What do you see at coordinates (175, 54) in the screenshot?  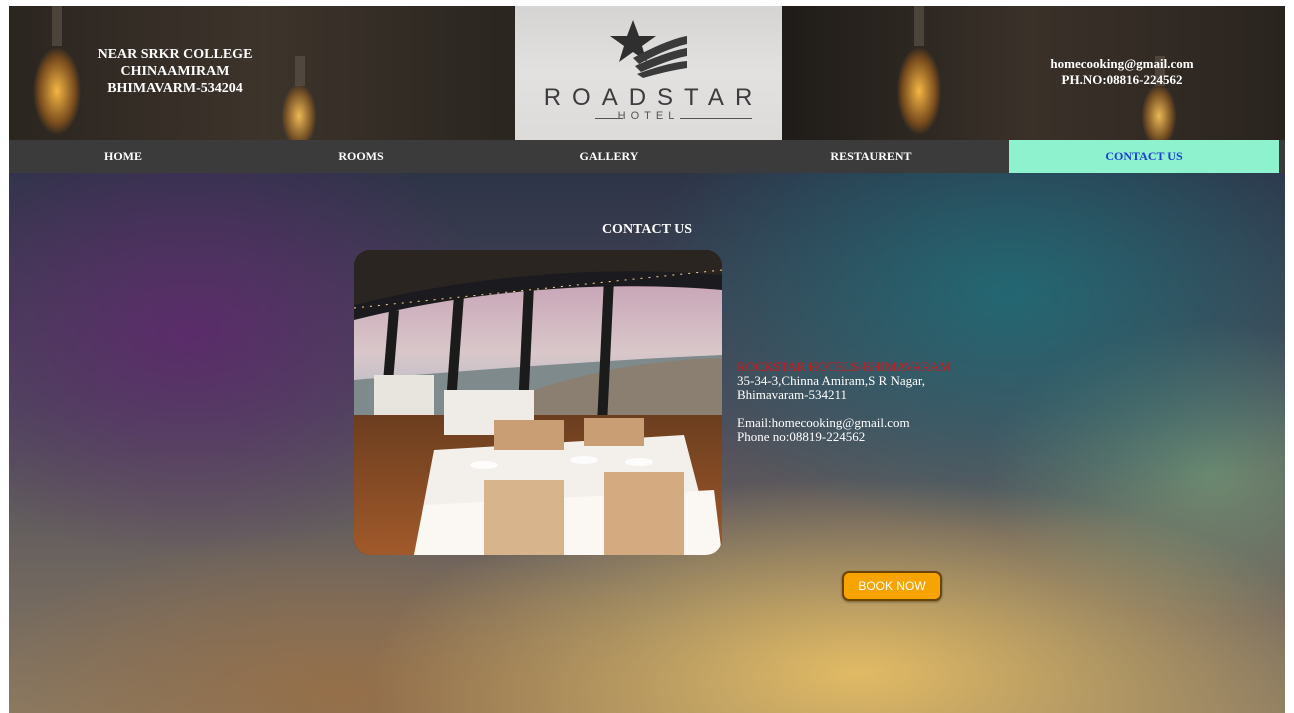 I see `header-address-line: NEAR SRKR COLLEGE` at bounding box center [175, 54].